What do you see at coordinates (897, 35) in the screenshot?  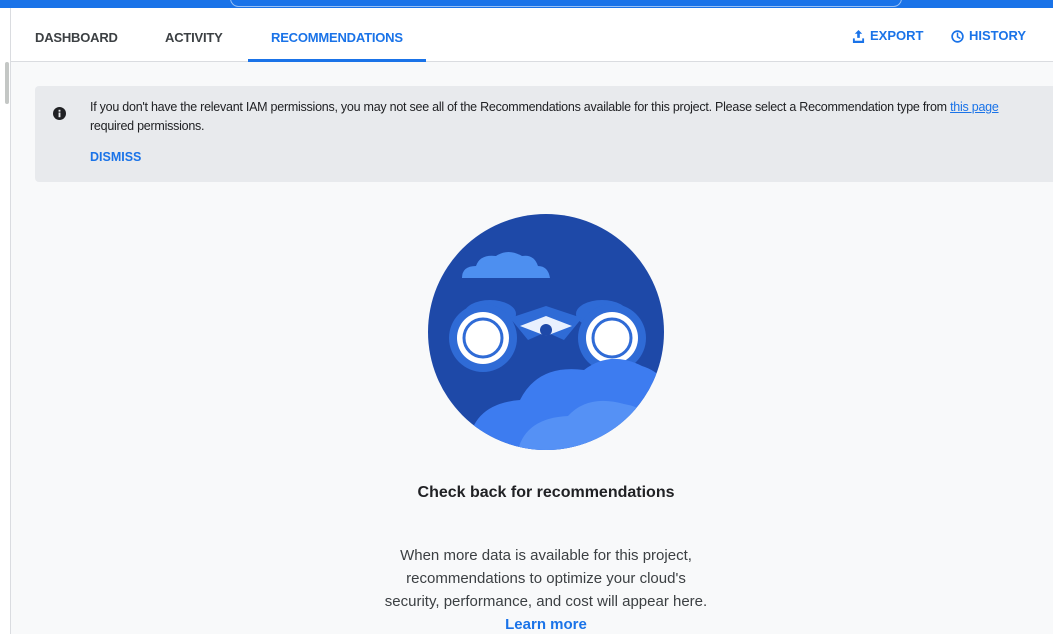 I see `export-label: EXPORT` at bounding box center [897, 35].